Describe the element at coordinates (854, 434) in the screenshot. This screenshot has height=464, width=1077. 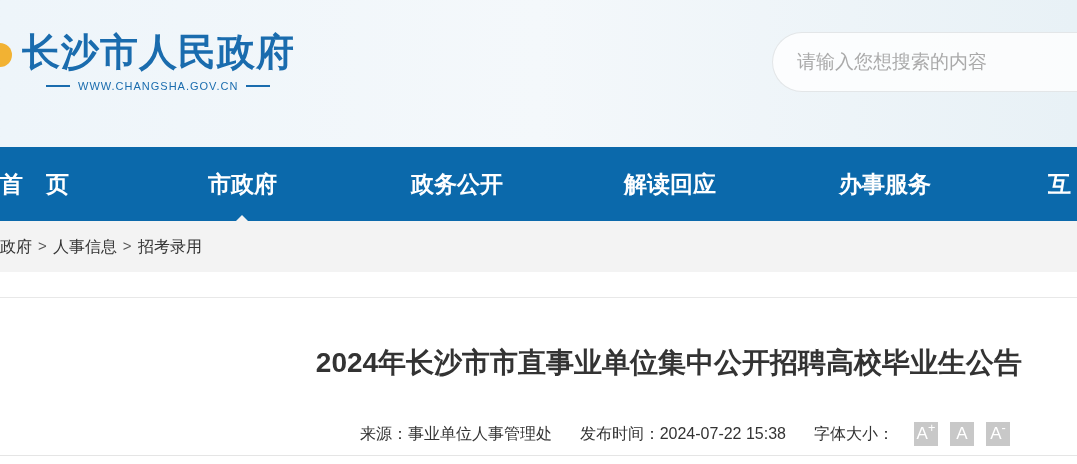
I see `font-size-label: 字体大小：` at that location.